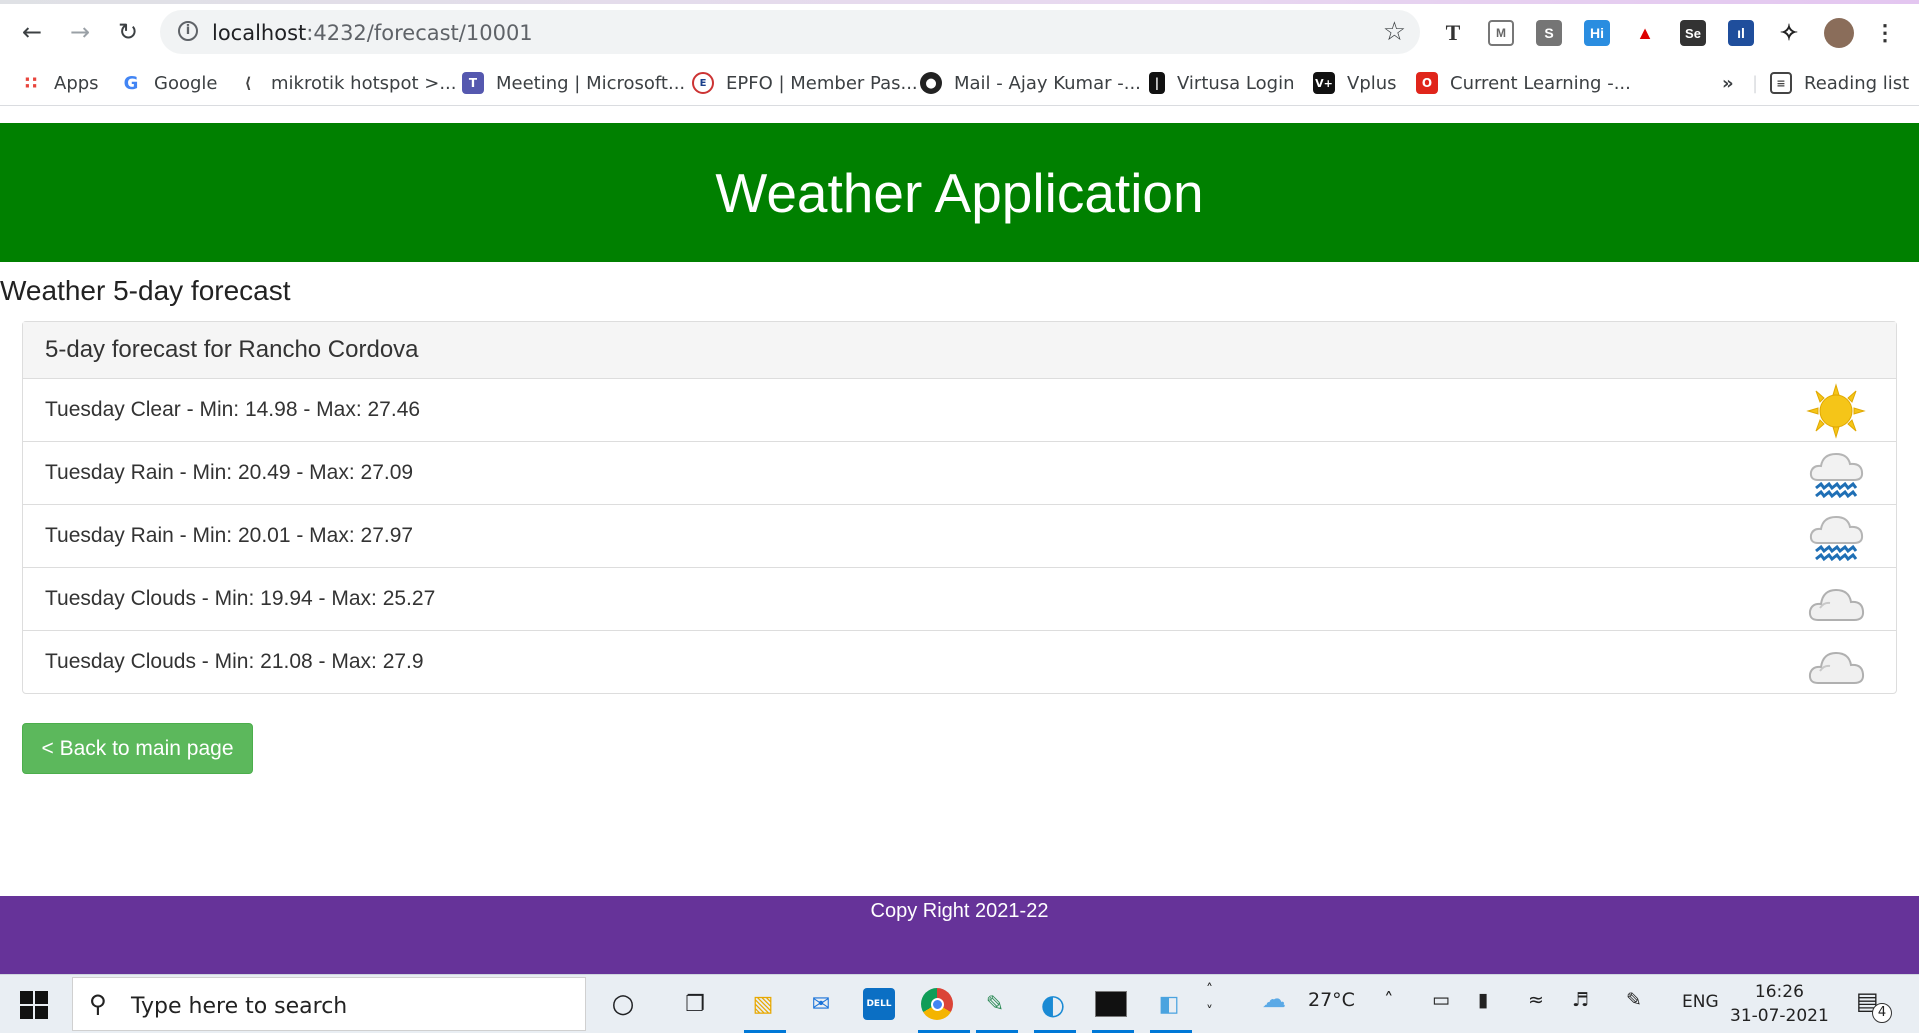 Image resolution: width=1919 pixels, height=1033 pixels. What do you see at coordinates (80, 32) in the screenshot?
I see `forward-arrow-icon: →` at bounding box center [80, 32].